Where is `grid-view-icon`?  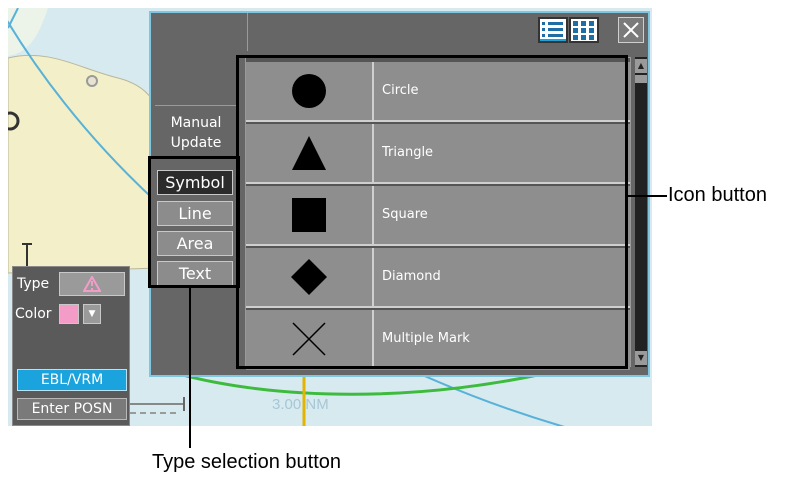
grid-view-icon is located at coordinates (583, 30).